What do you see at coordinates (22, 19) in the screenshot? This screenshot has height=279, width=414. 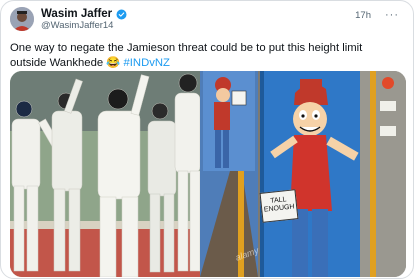 I see `avatar` at bounding box center [22, 19].